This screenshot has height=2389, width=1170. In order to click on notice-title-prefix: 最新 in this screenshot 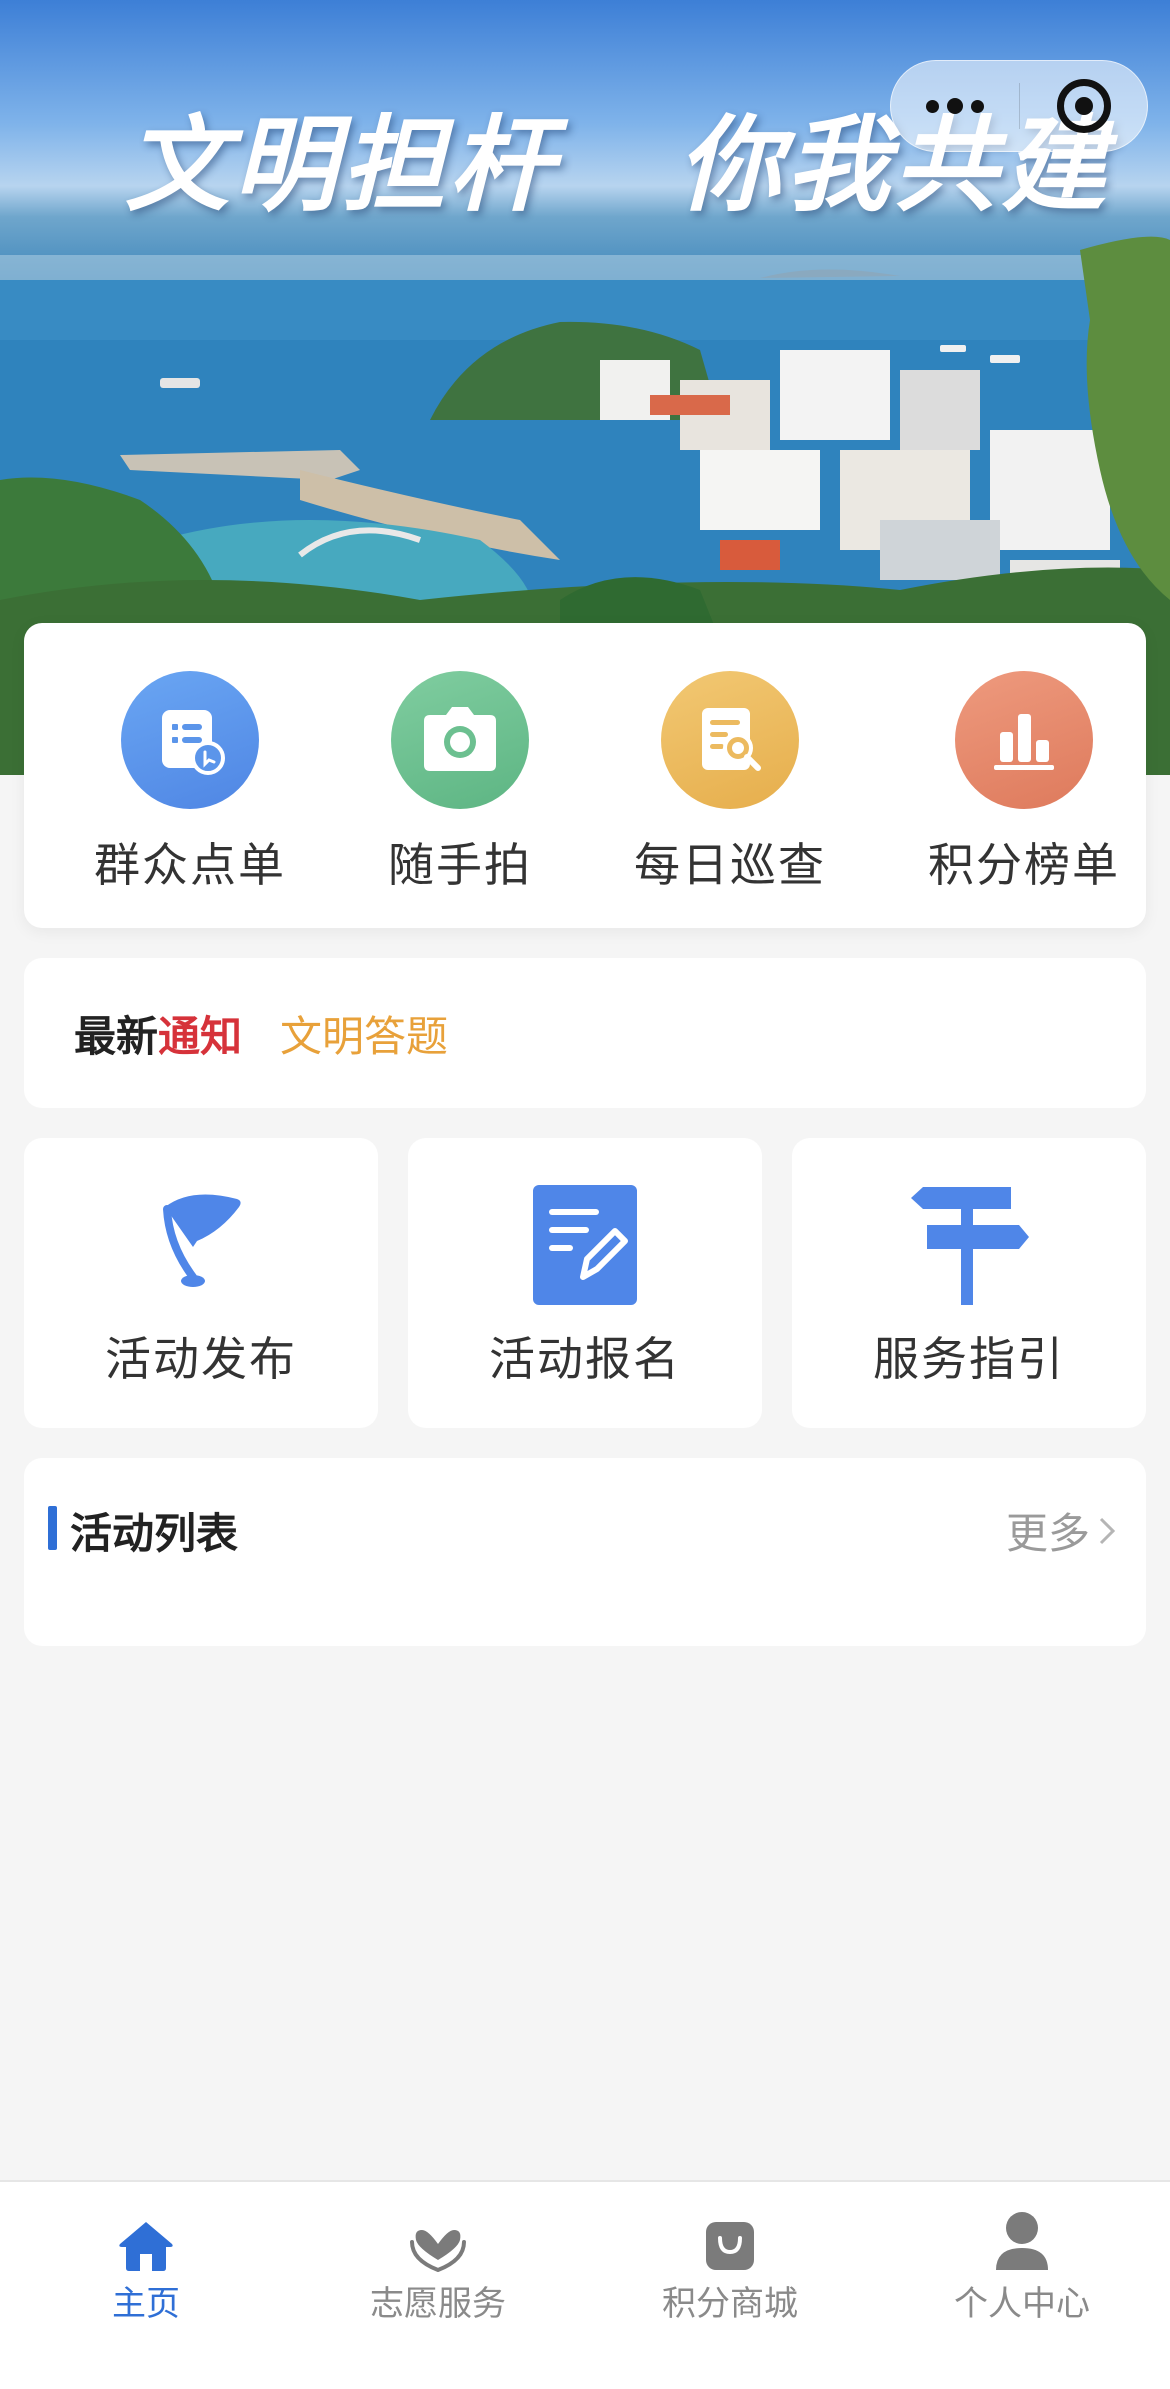, I will do `click(116, 1036)`.